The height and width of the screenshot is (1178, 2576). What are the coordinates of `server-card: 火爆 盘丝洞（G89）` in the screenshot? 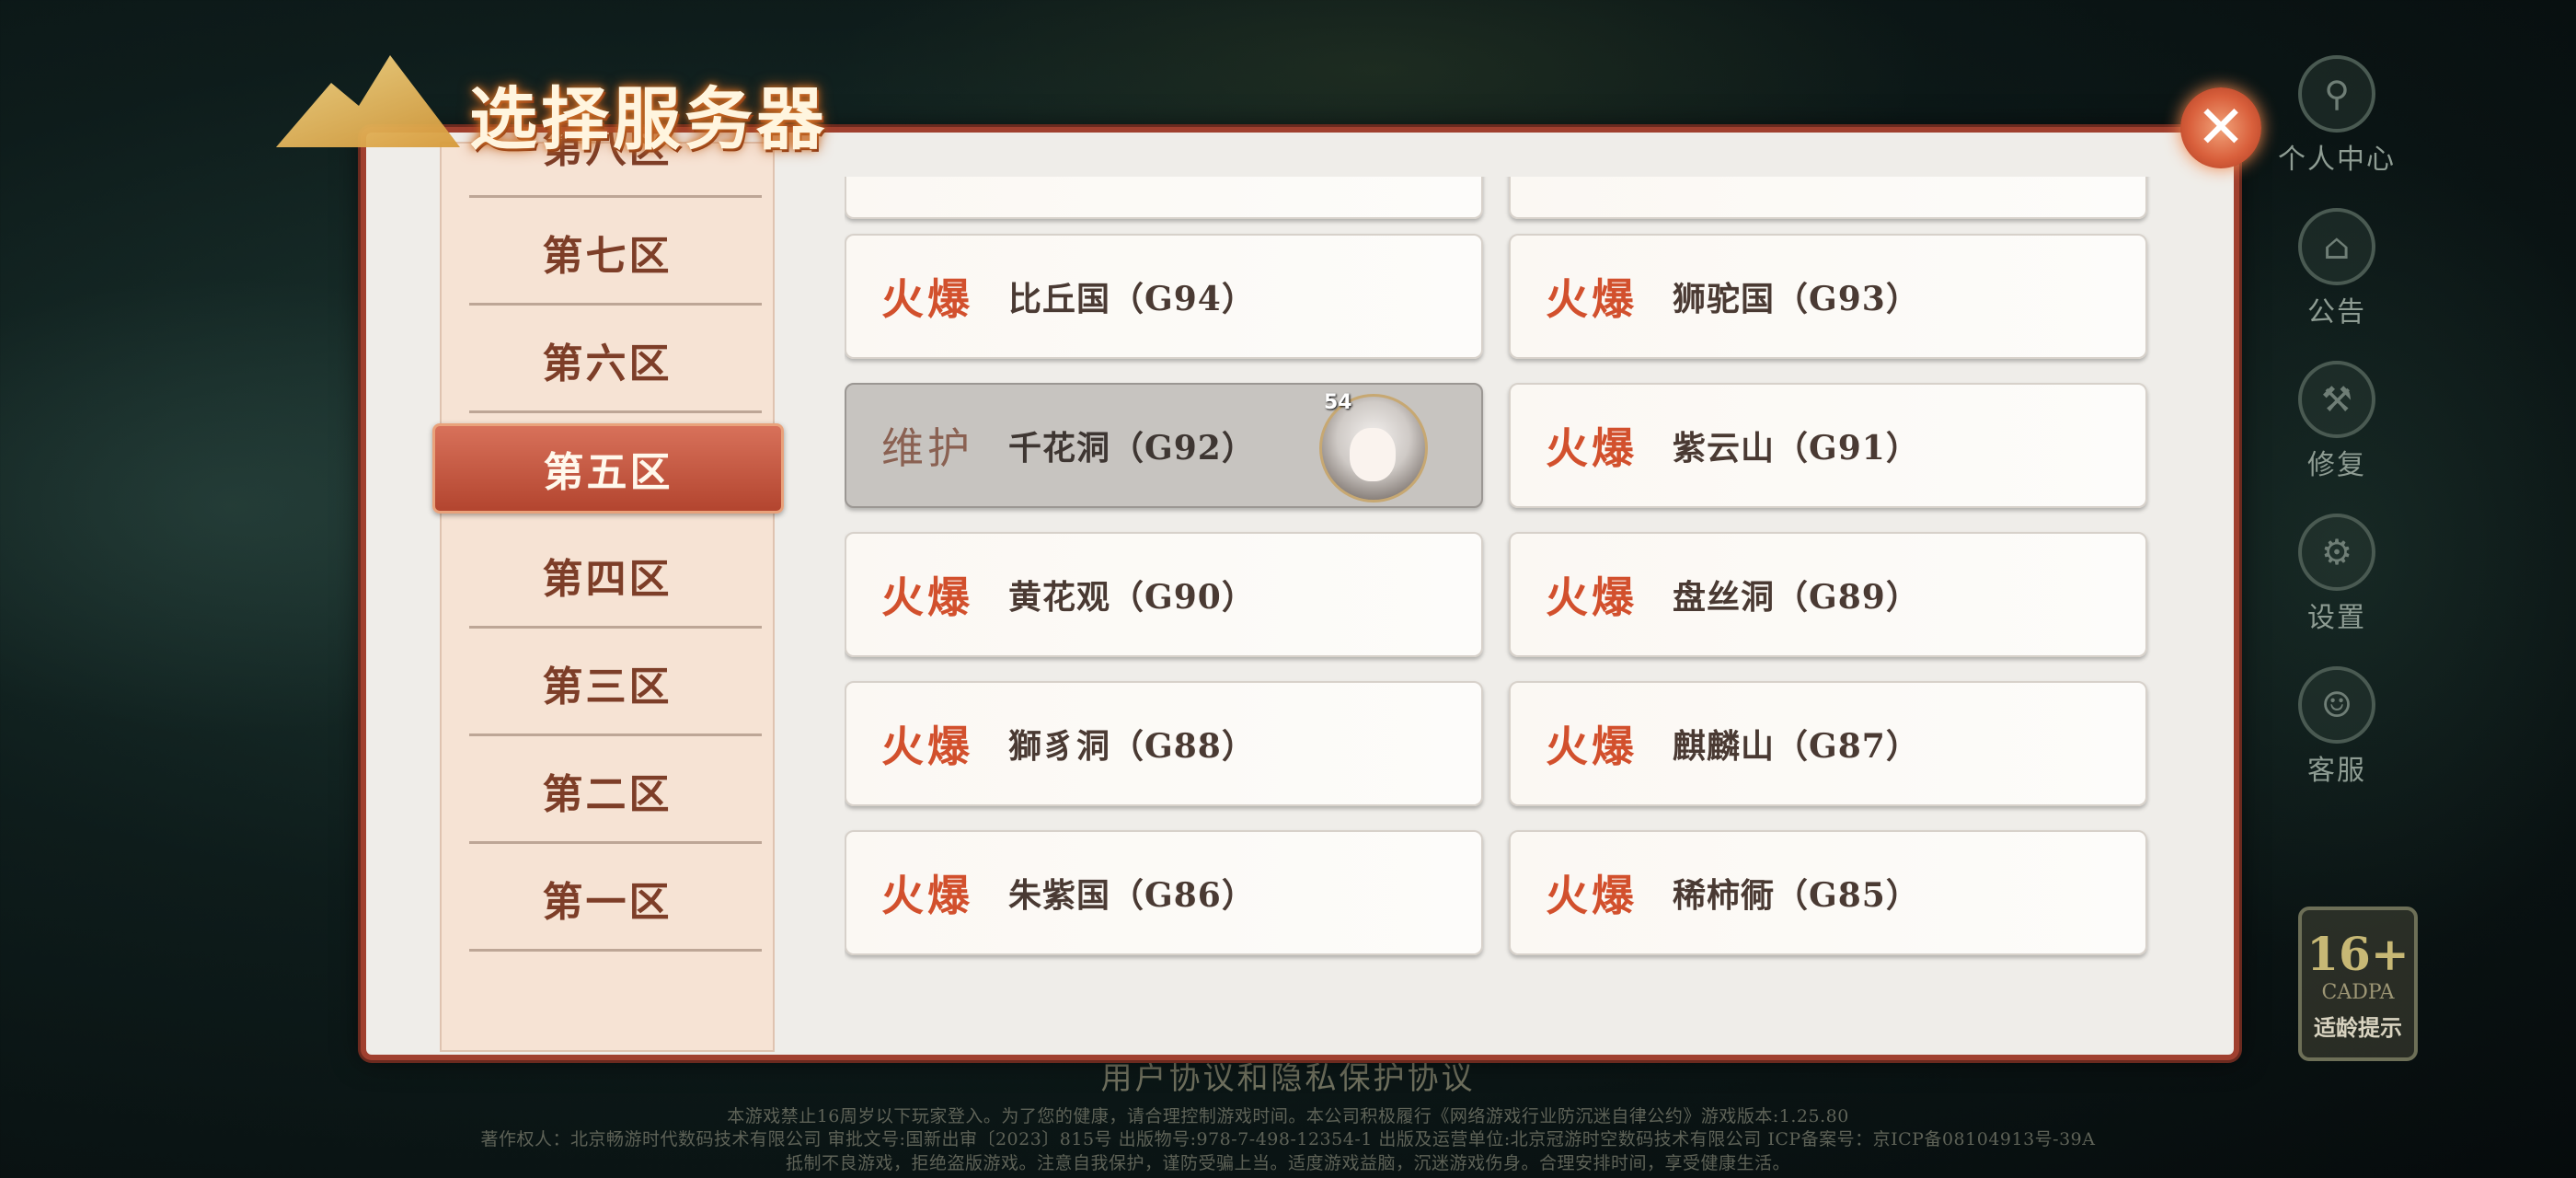 It's located at (1828, 594).